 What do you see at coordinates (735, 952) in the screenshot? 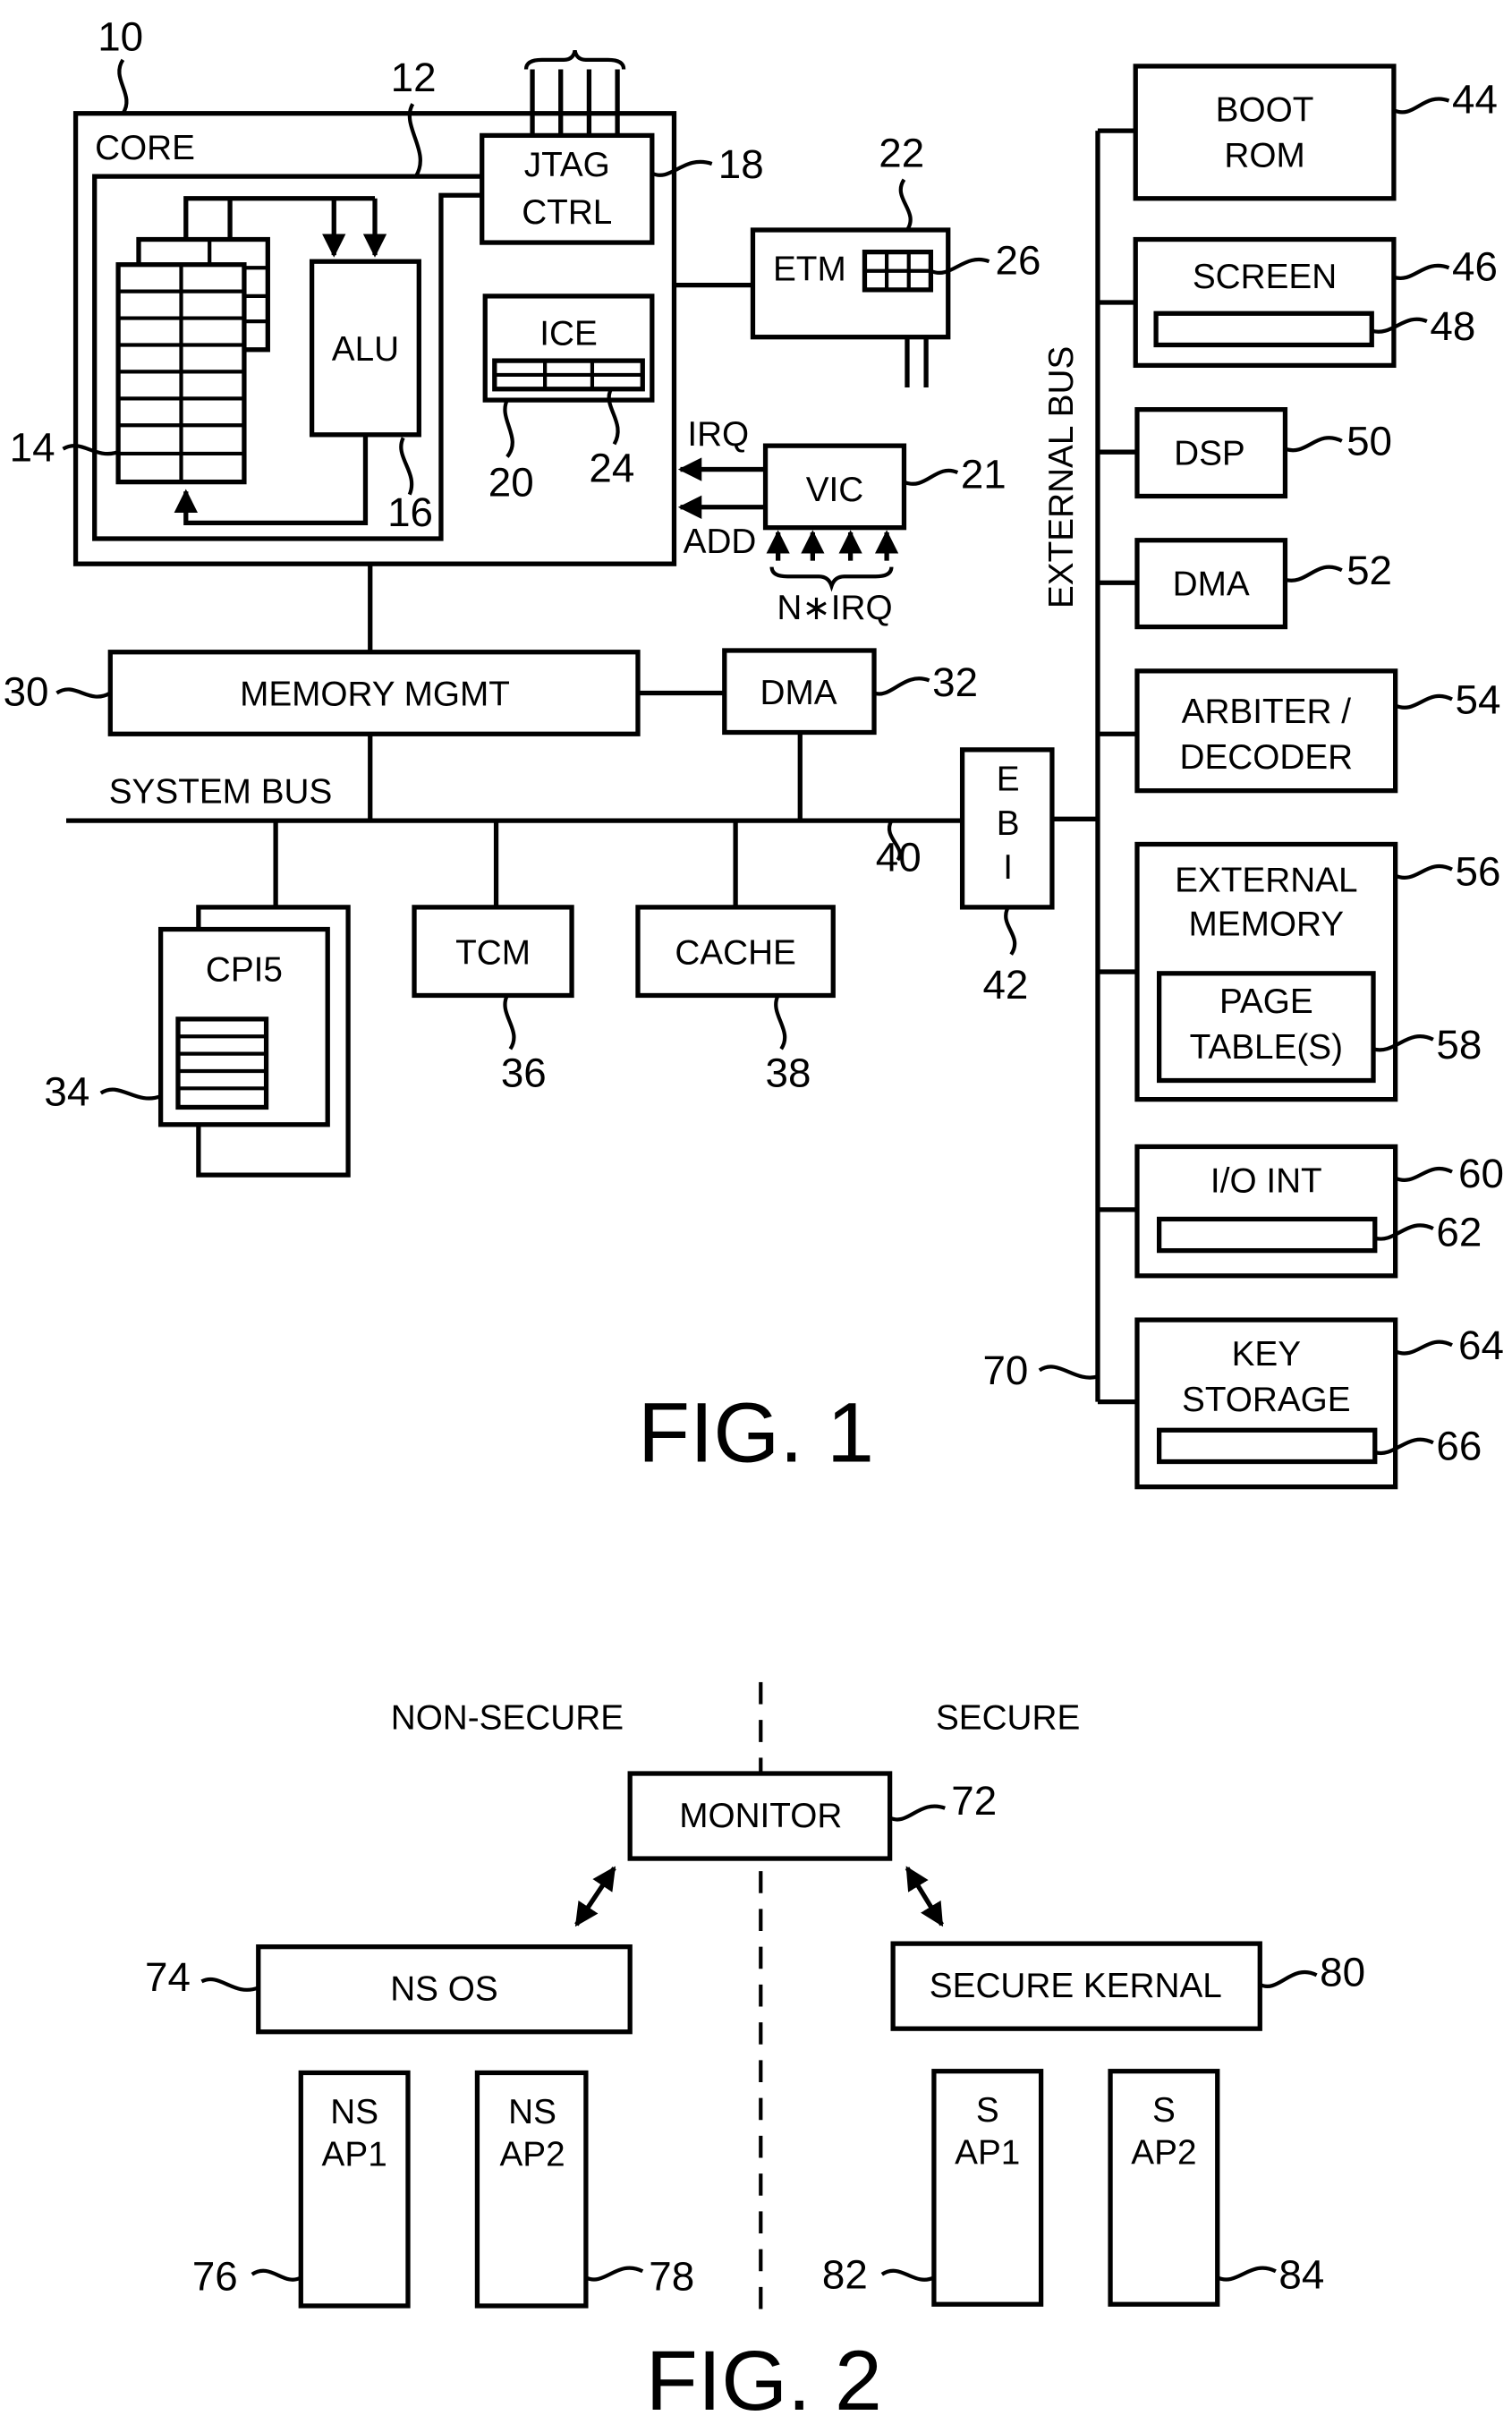
I see `cache-label: CACHE` at bounding box center [735, 952].